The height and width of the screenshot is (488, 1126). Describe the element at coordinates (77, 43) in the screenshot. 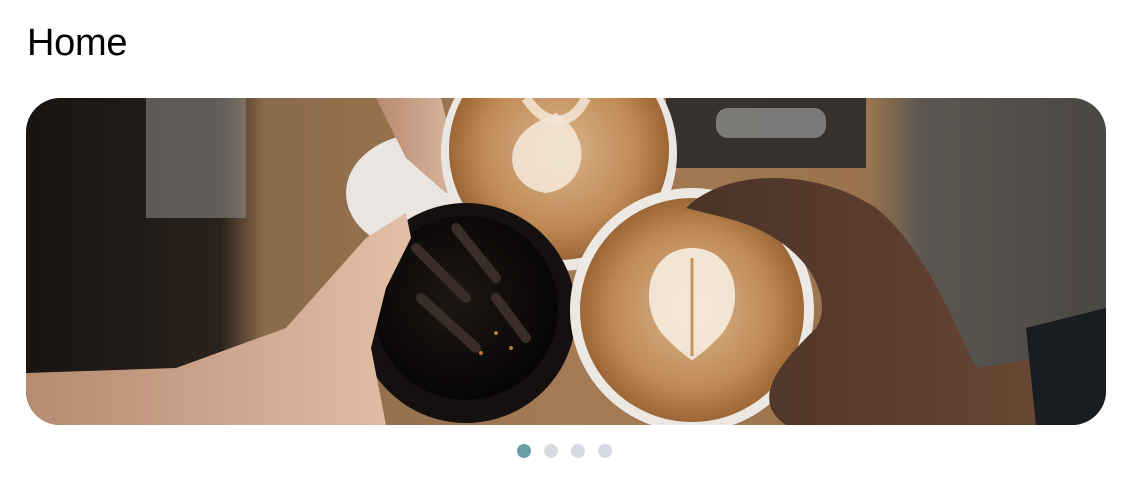

I see `page-title: Home` at that location.